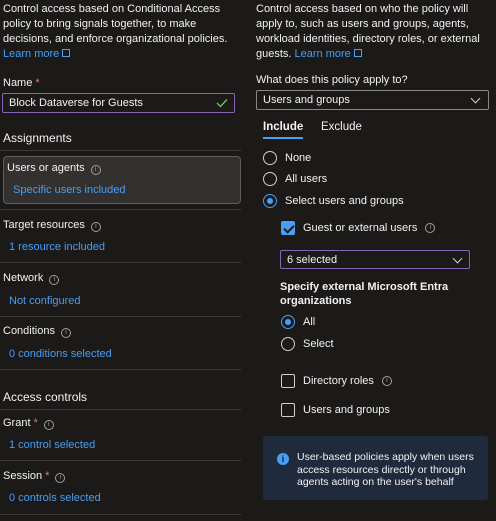  Describe the element at coordinates (372, 100) in the screenshot. I see `applies-to-dropdown: Users and groups` at that location.